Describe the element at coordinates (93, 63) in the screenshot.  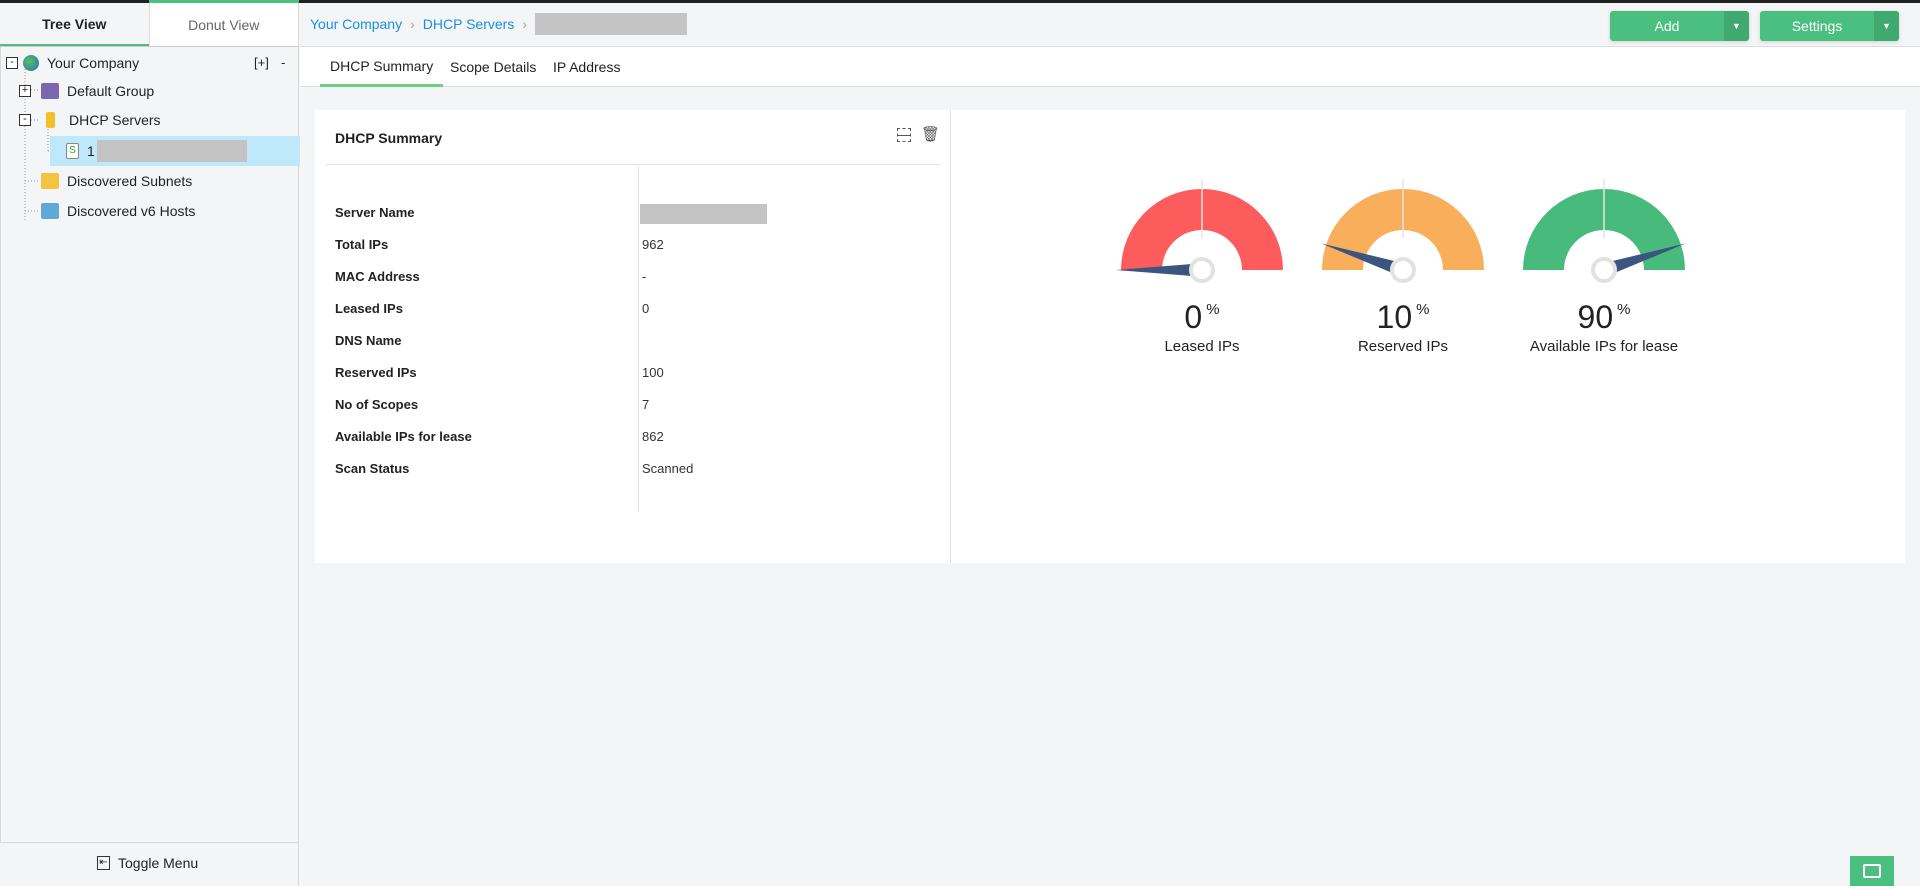
I see `node-label: Your Company` at that location.